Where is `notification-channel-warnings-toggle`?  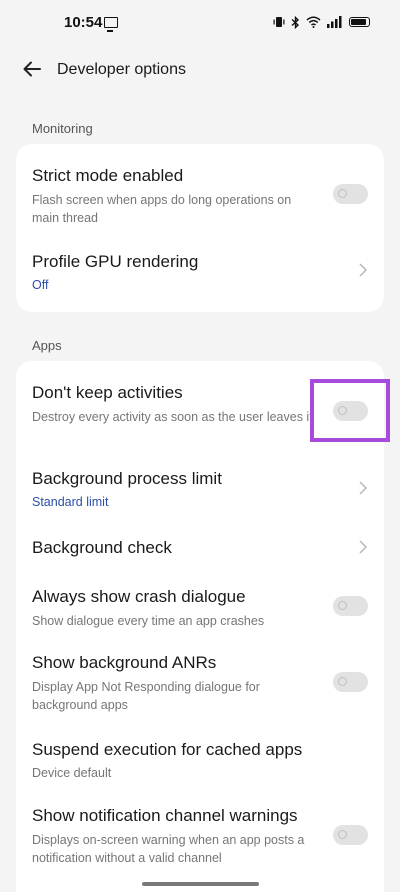
notification-channel-warnings-toggle is located at coordinates (350, 835).